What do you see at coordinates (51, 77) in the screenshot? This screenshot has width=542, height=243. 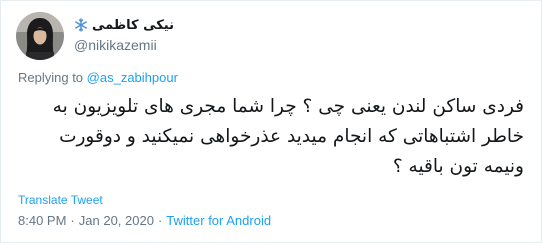 I see `replying-to-label: Replying to` at bounding box center [51, 77].